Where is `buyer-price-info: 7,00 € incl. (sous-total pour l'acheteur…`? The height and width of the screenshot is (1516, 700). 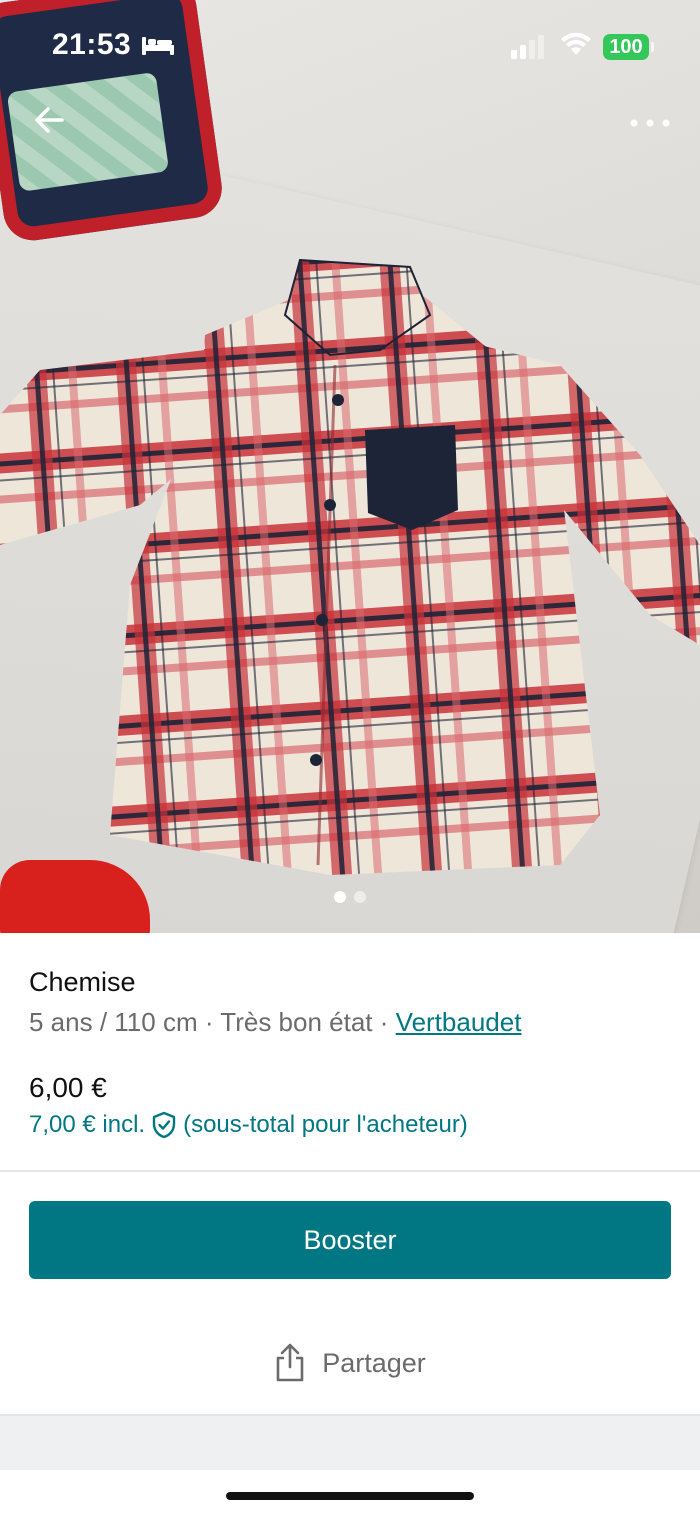 buyer-price-info: 7,00 € incl. (sous-total pour l'acheteur… is located at coordinates (248, 1125).